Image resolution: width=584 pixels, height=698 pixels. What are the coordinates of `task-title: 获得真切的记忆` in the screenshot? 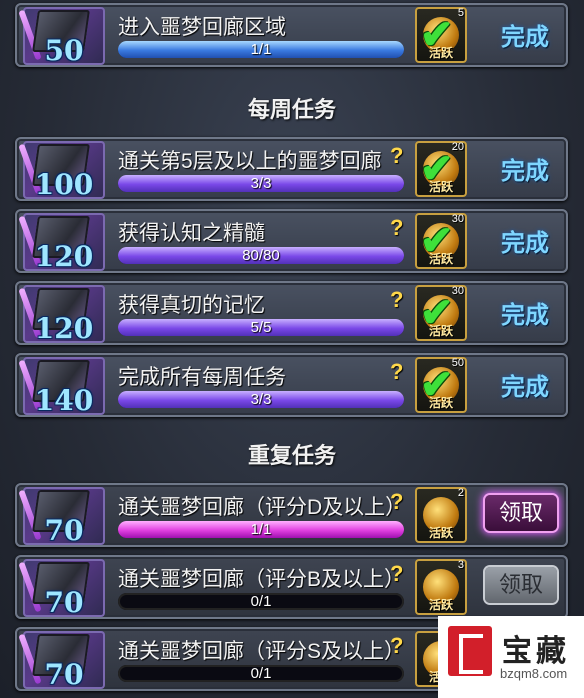 It's located at (191, 305).